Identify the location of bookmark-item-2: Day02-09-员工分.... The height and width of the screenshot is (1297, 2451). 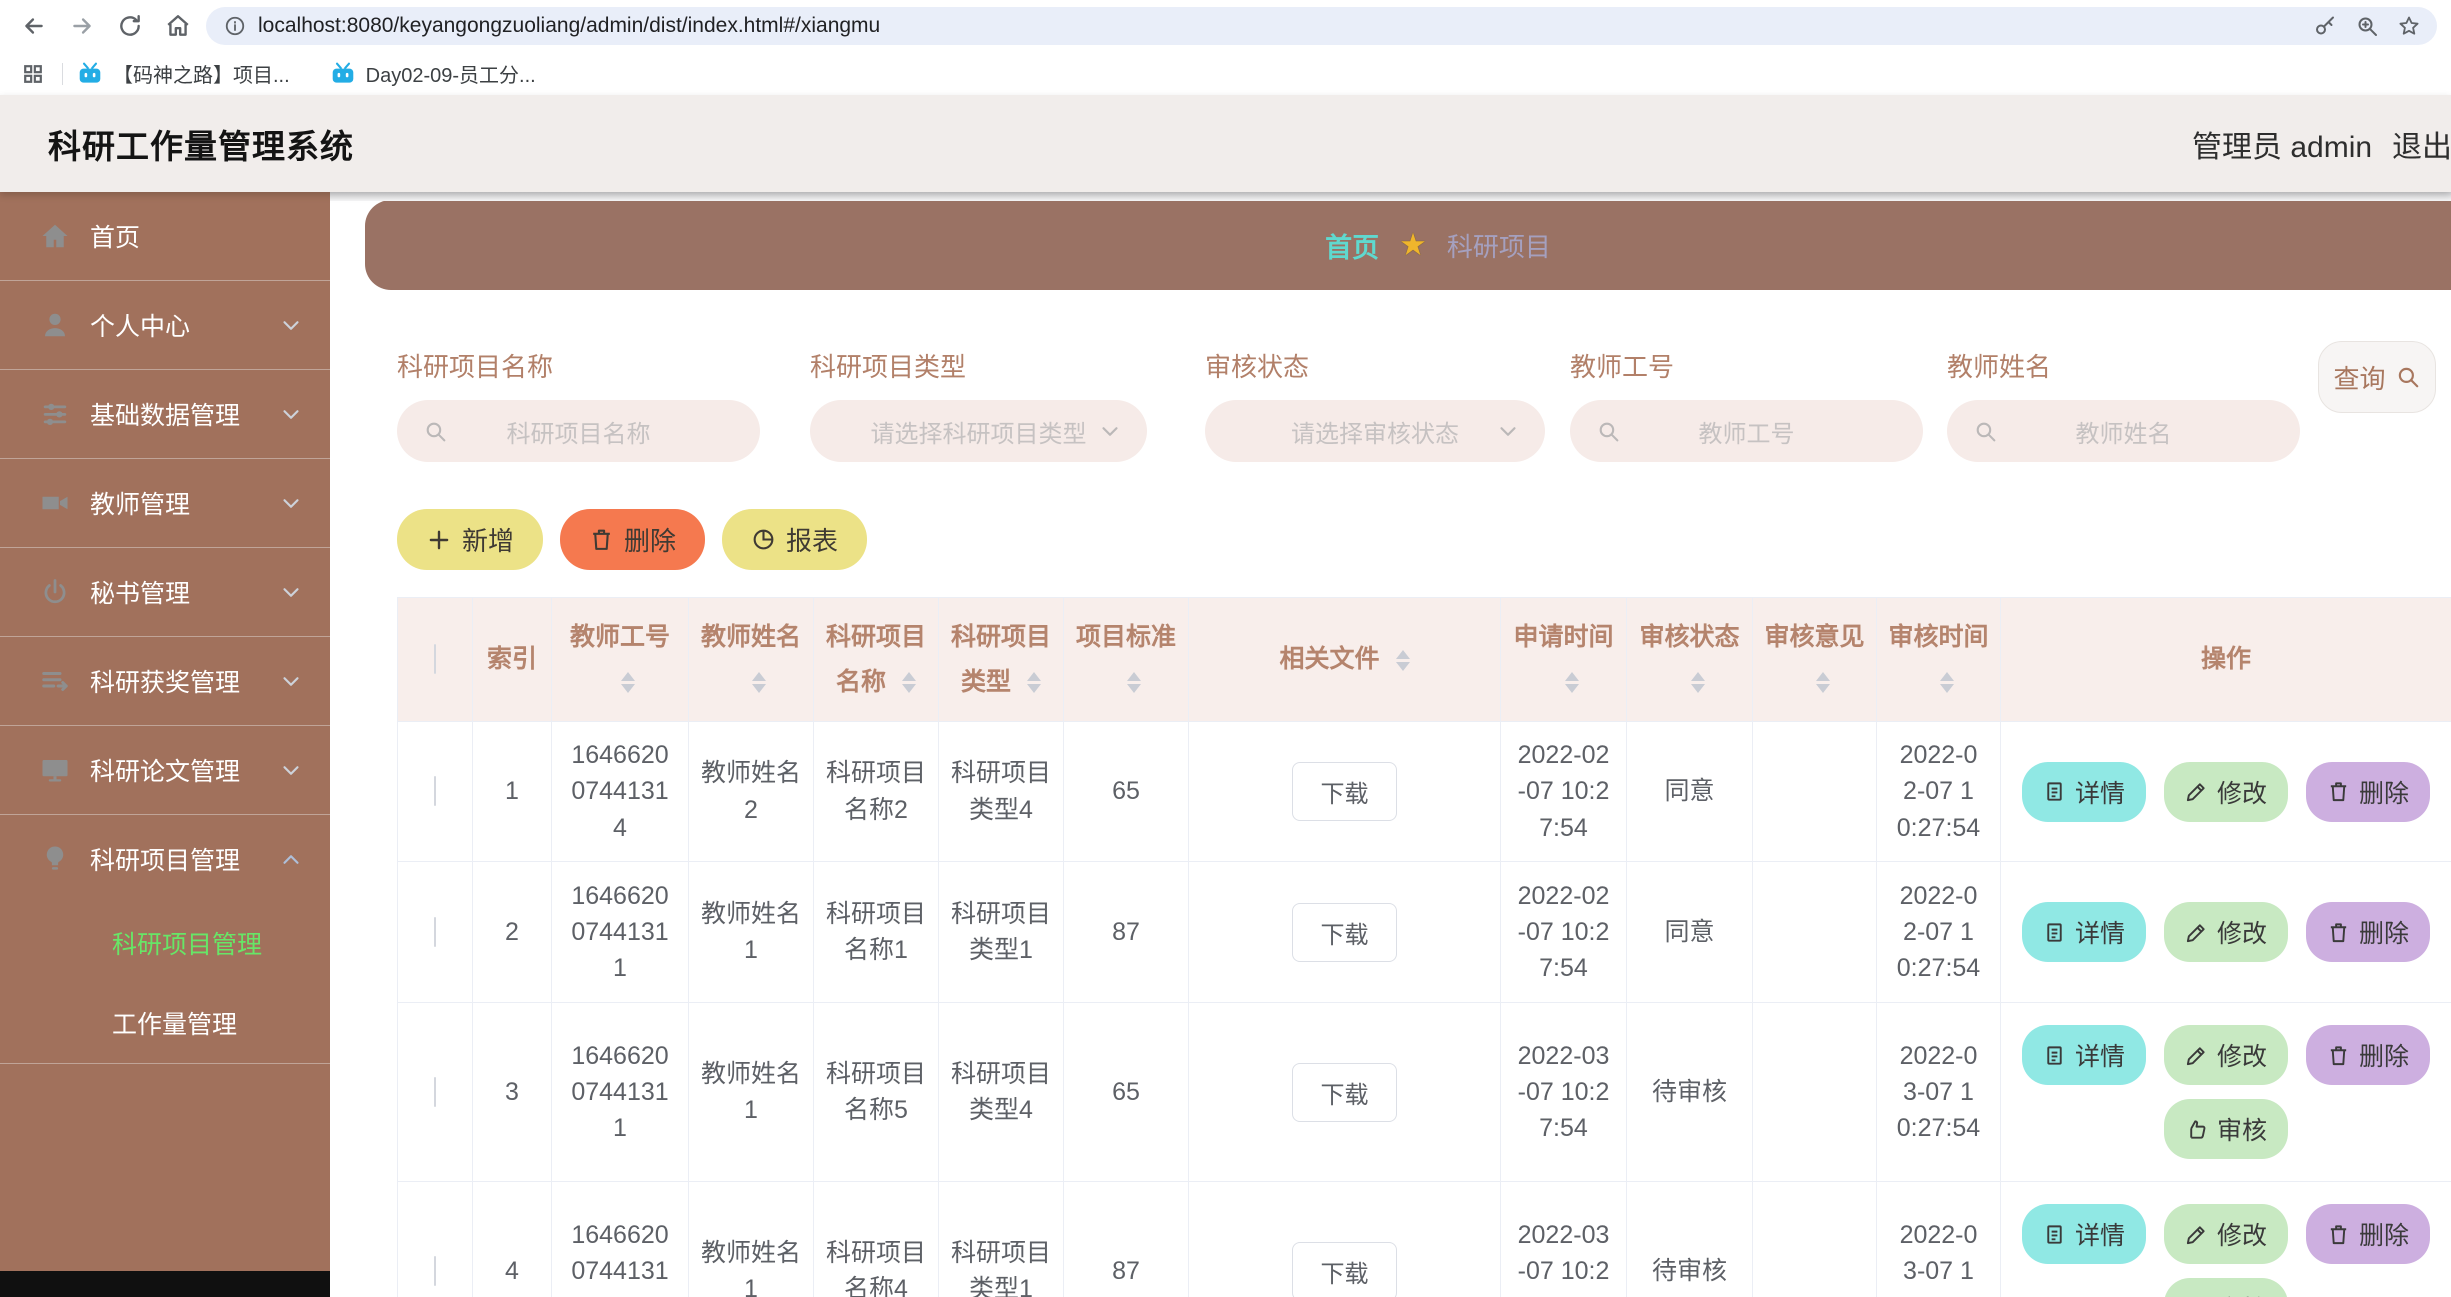
(433, 73).